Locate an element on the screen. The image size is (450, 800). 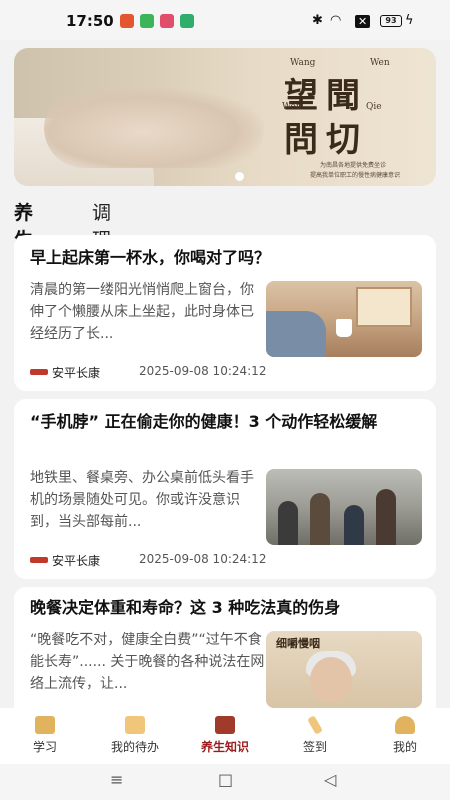
banner-subtitle-line2: 提高我单位职工的慢性病健康意识 is located at coordinates (355, 175).